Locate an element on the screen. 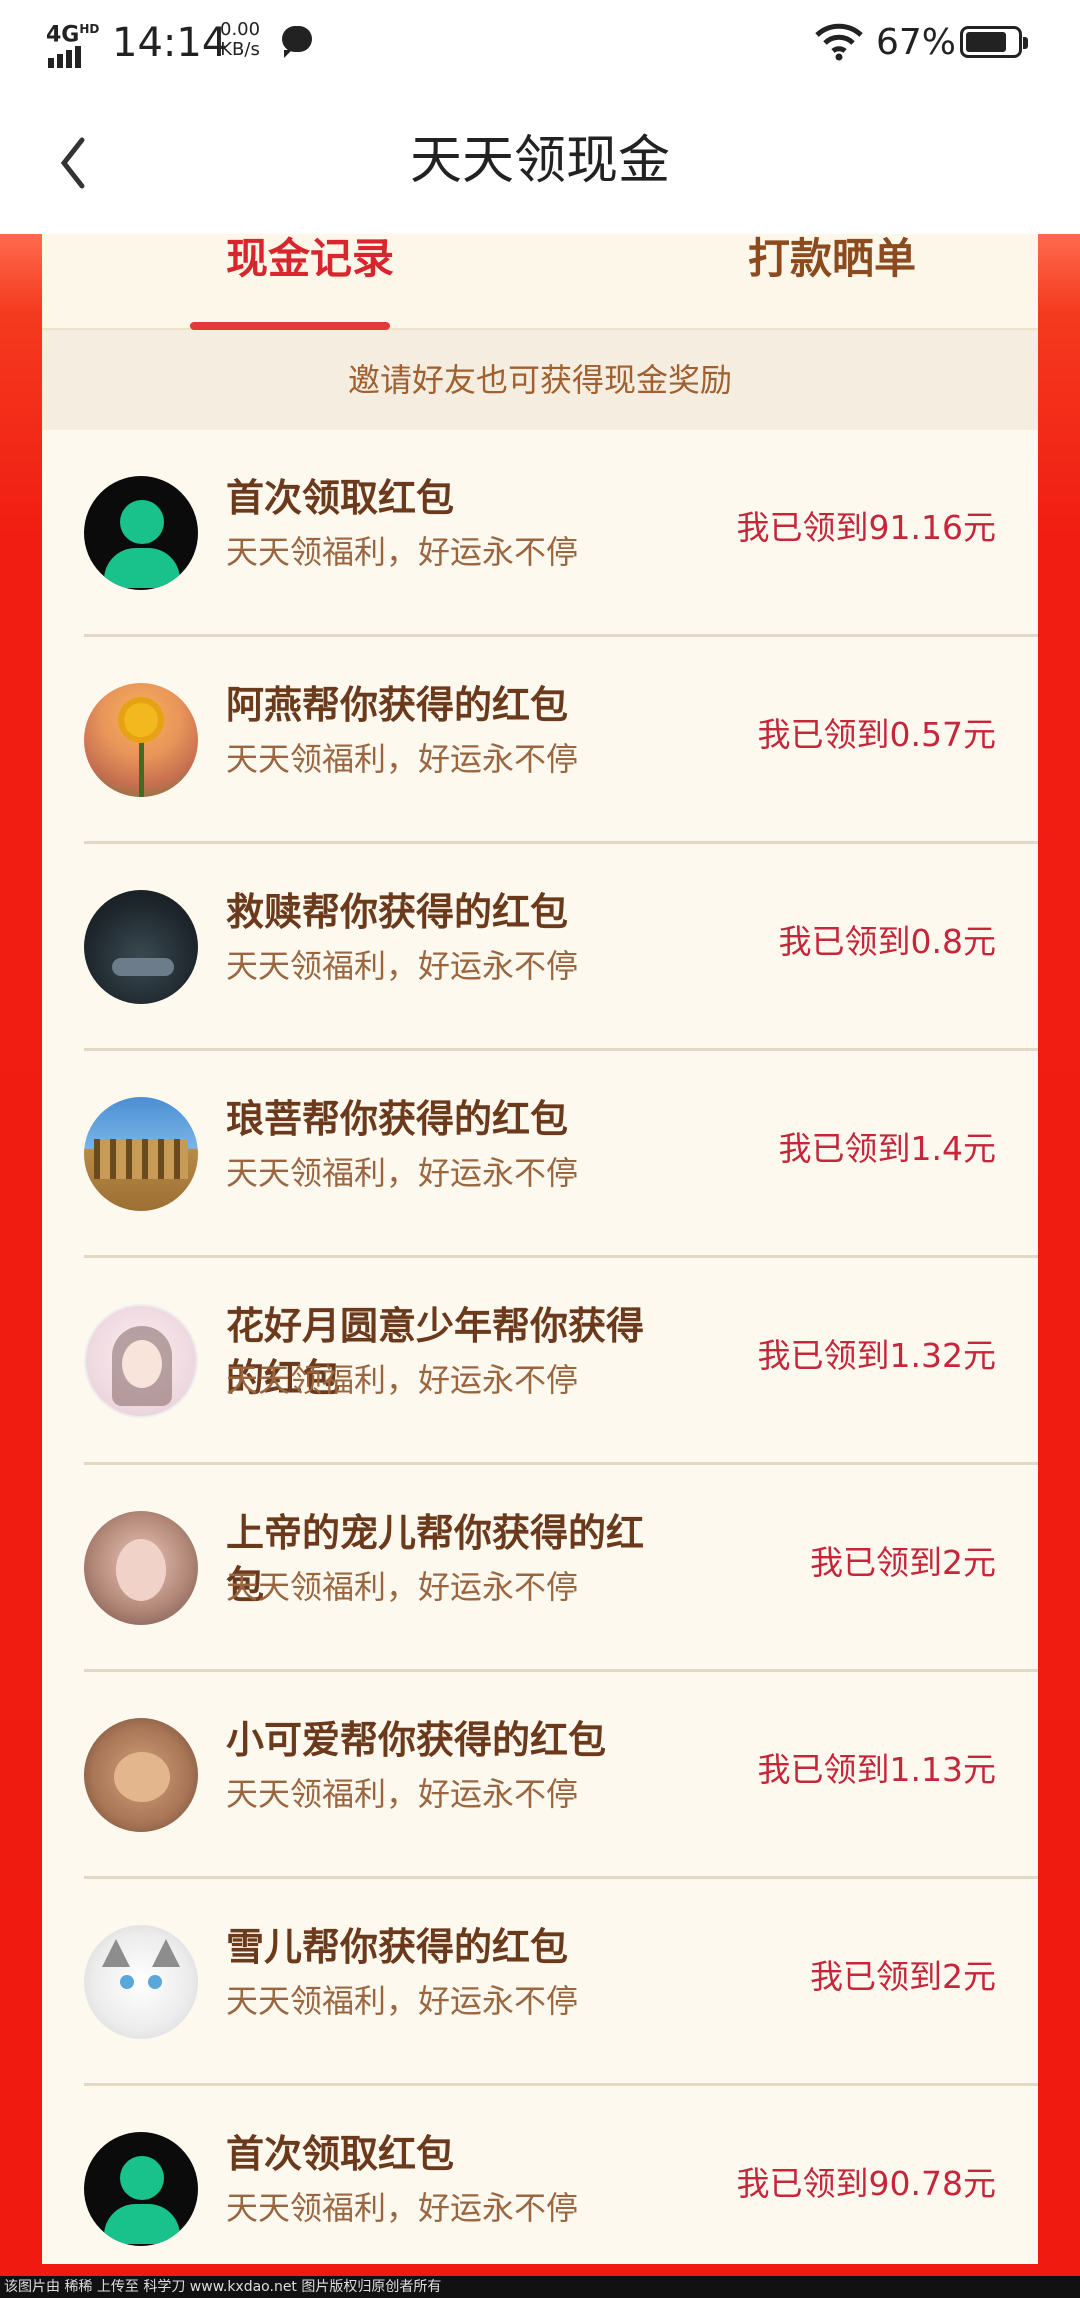  speed-unit: KB/s is located at coordinates (240, 49).